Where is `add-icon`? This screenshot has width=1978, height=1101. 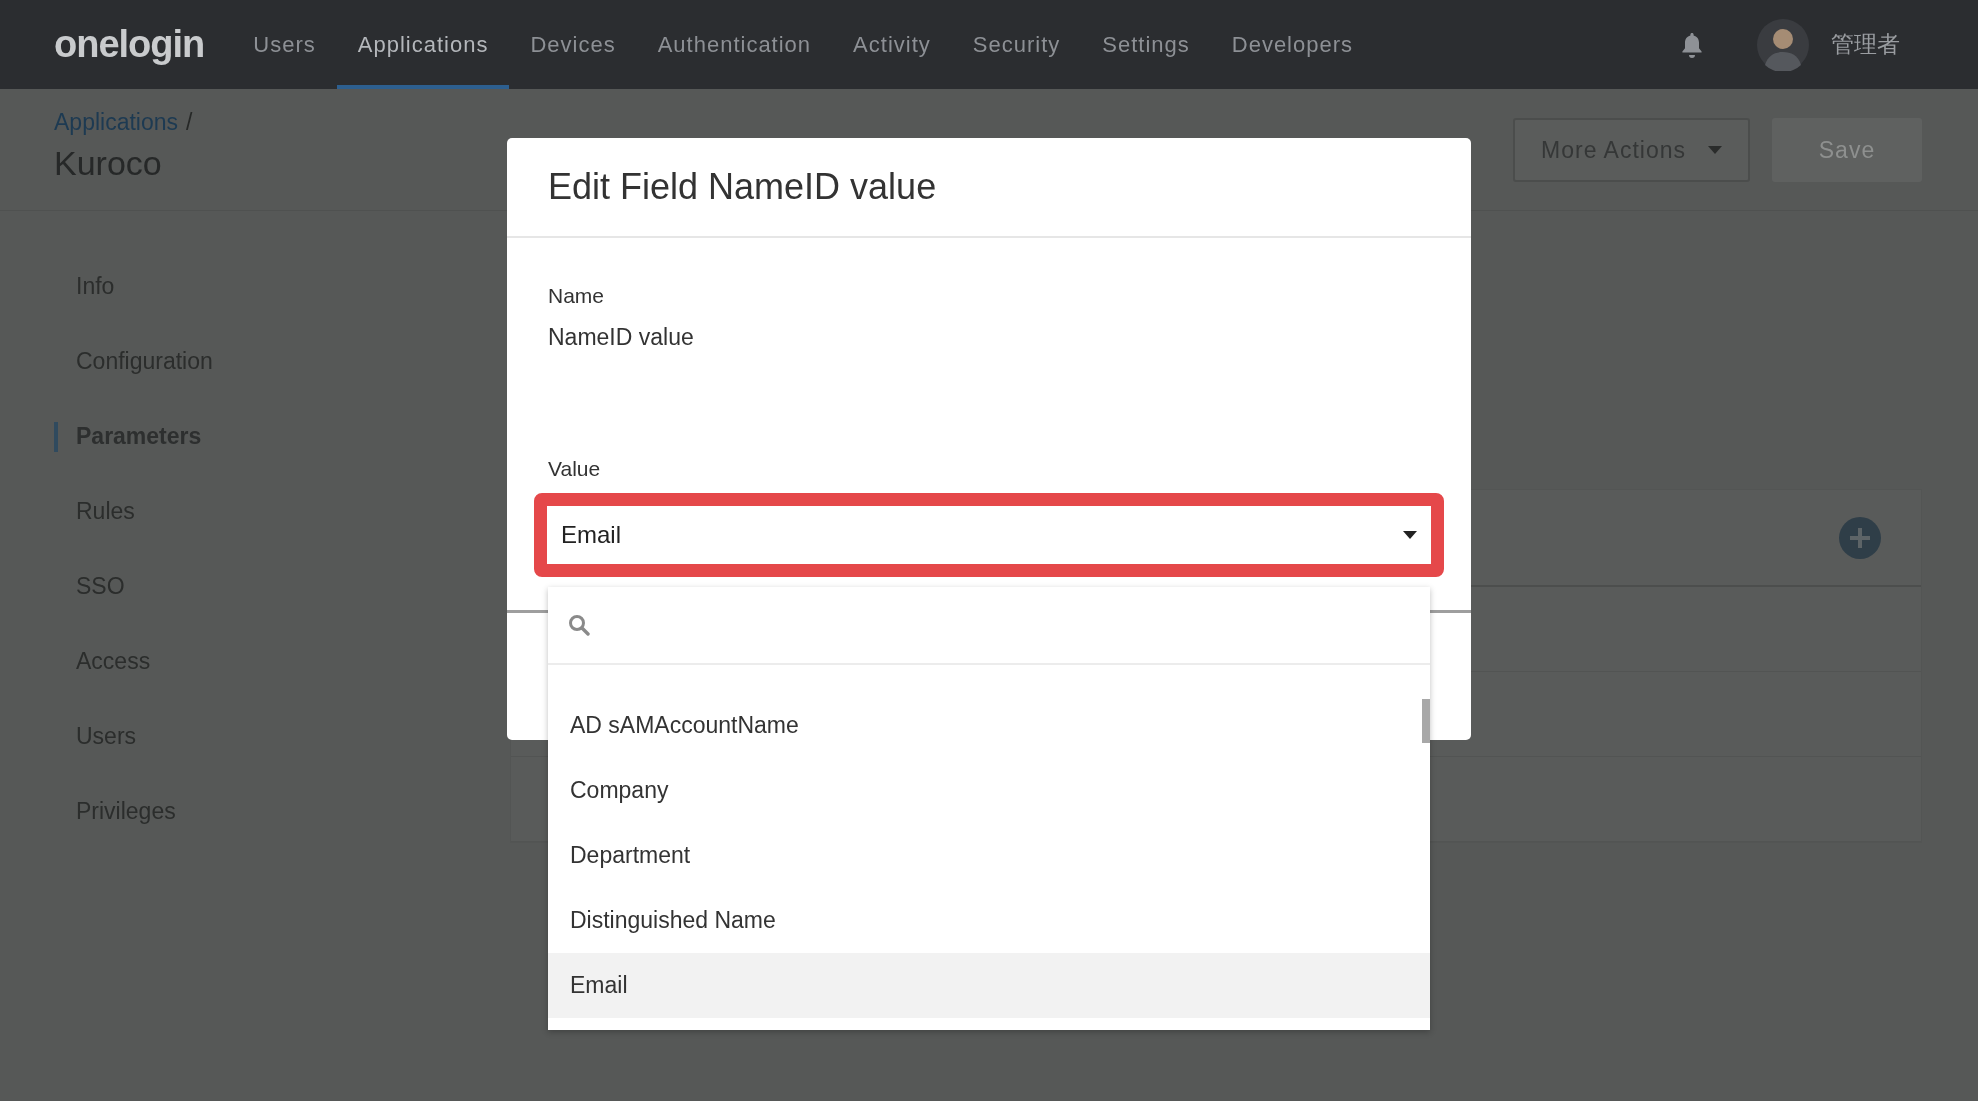 add-icon is located at coordinates (1860, 537).